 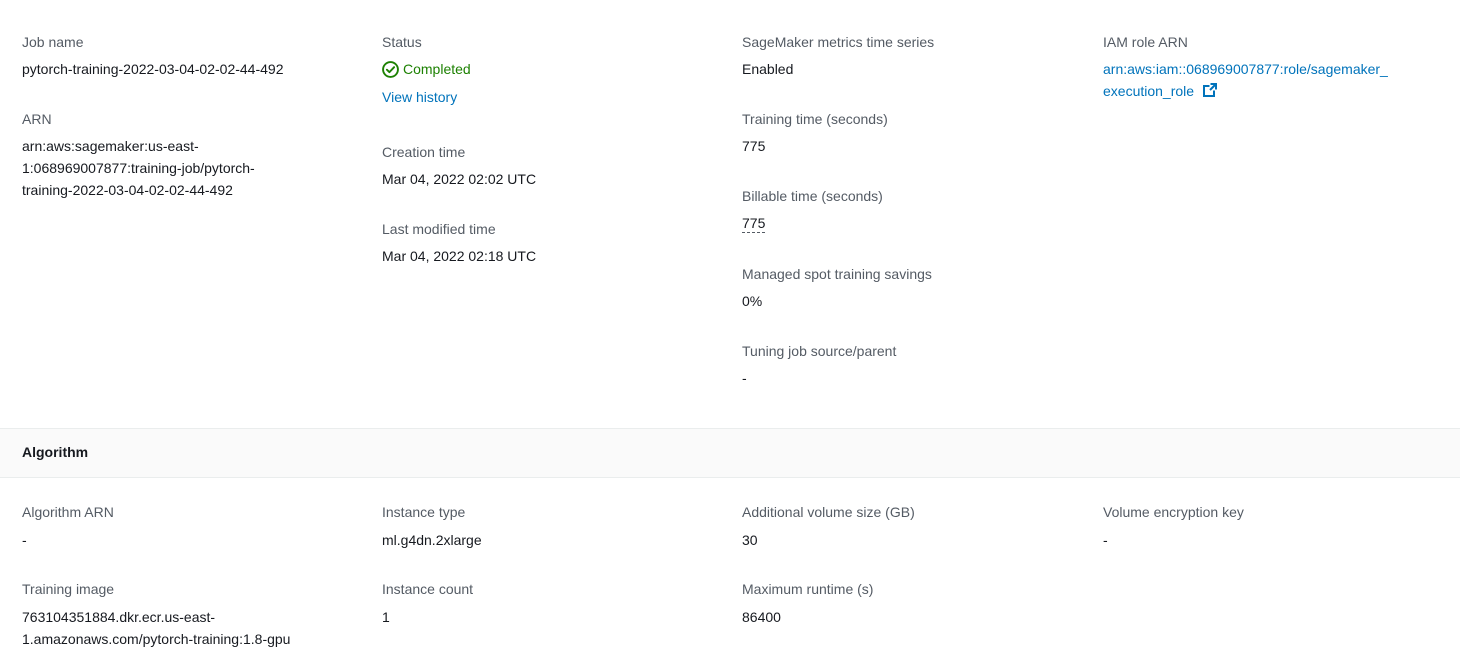 I want to click on tuning-job-label: Tuning job source/parent, so click(x=819, y=351).